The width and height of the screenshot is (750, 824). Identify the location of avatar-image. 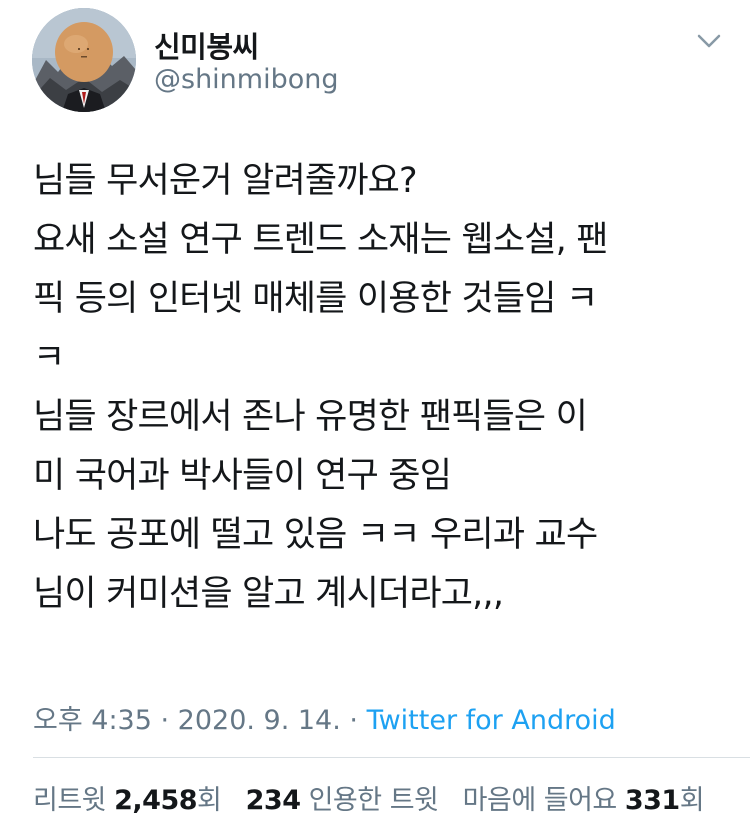
(84, 60).